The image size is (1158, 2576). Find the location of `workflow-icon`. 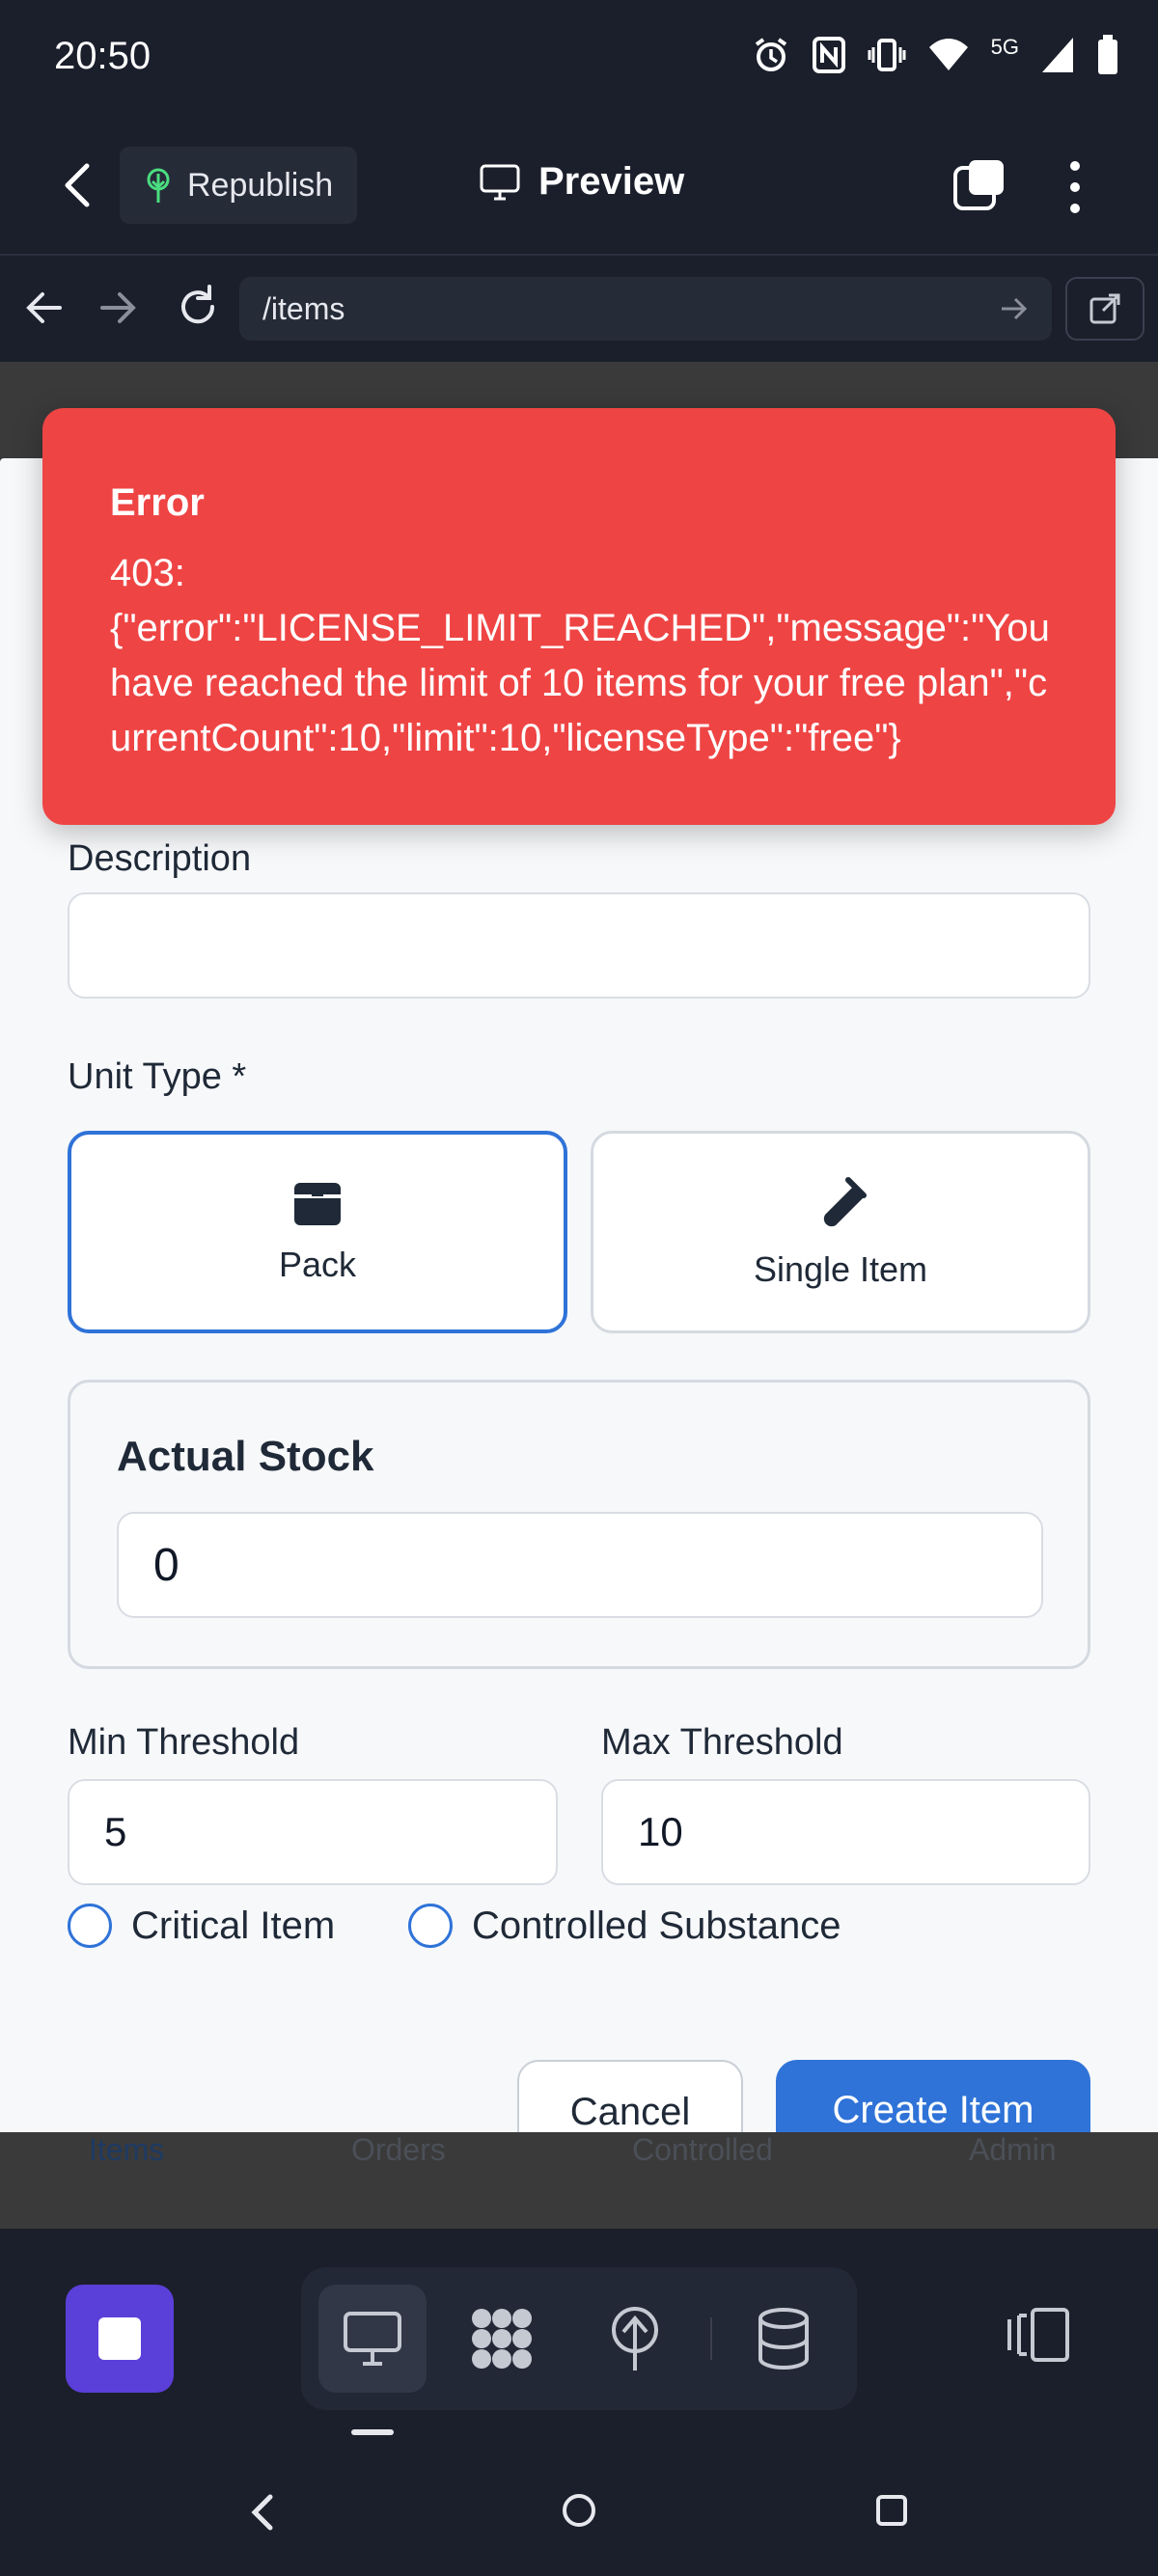

workflow-icon is located at coordinates (502, 2339).